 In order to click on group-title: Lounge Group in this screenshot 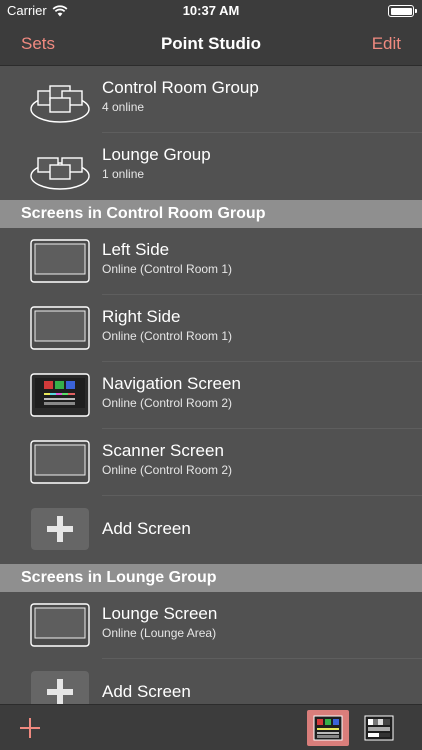, I will do `click(156, 154)`.